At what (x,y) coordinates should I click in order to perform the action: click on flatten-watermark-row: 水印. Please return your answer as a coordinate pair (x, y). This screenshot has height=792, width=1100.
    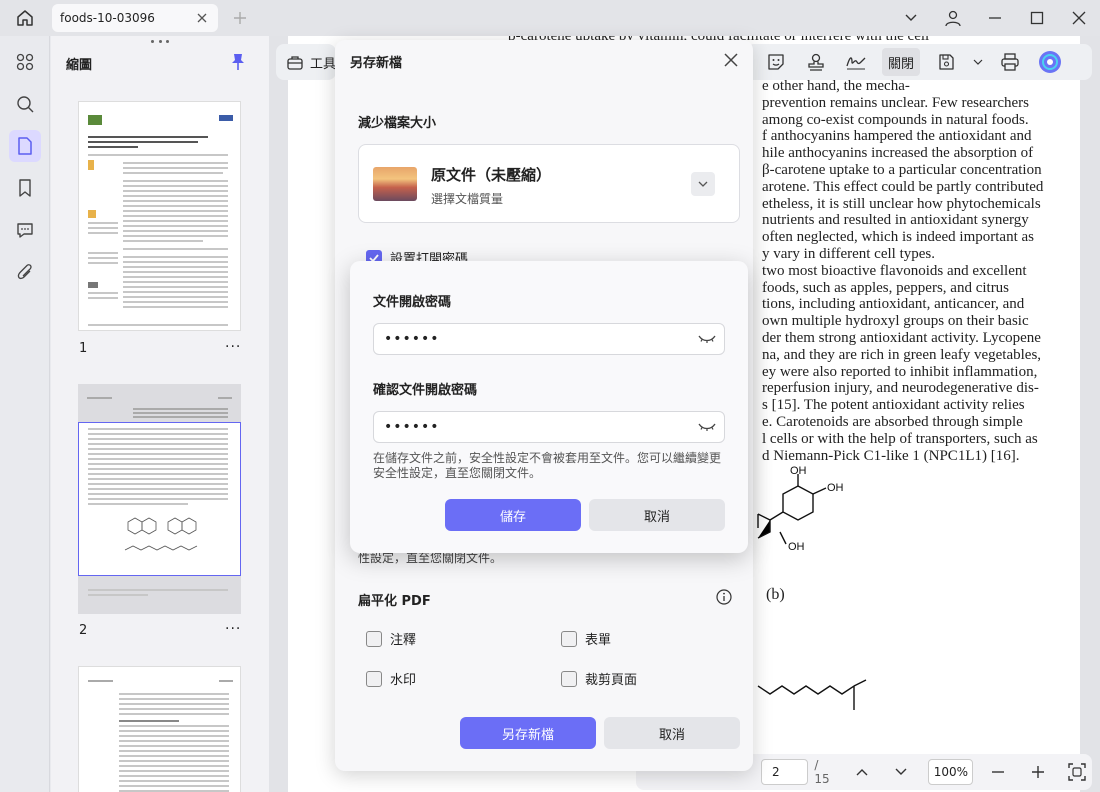
    Looking at the image, I should click on (391, 678).